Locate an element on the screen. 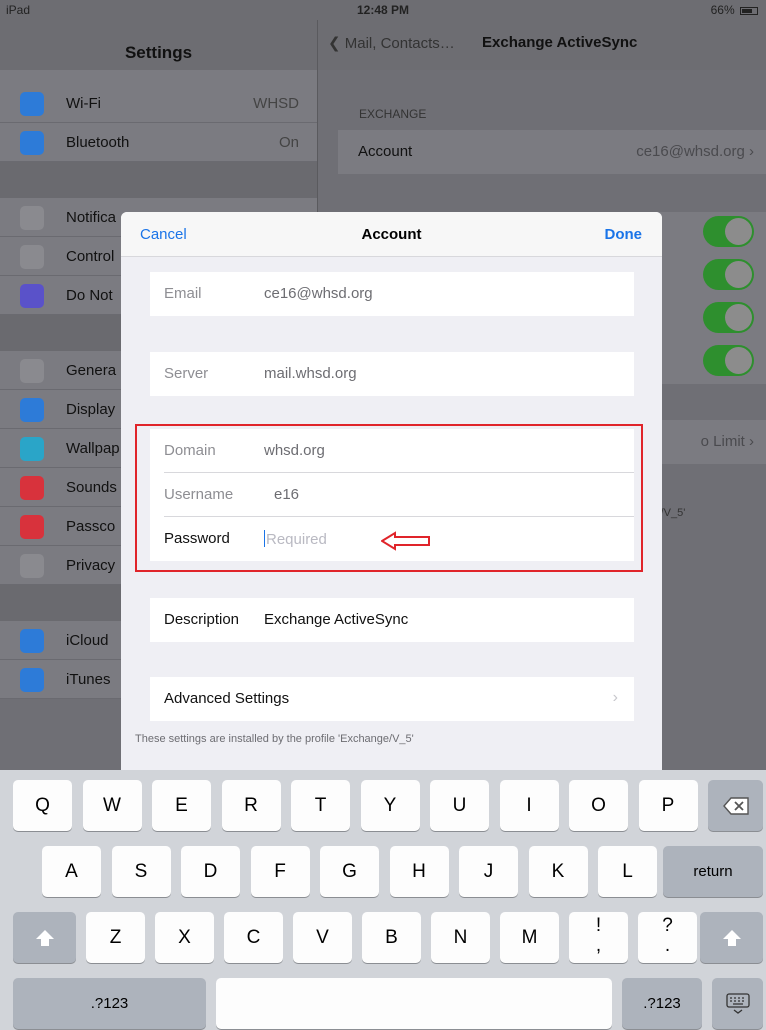 The height and width of the screenshot is (1030, 766). delete-icon is located at coordinates (735, 806).